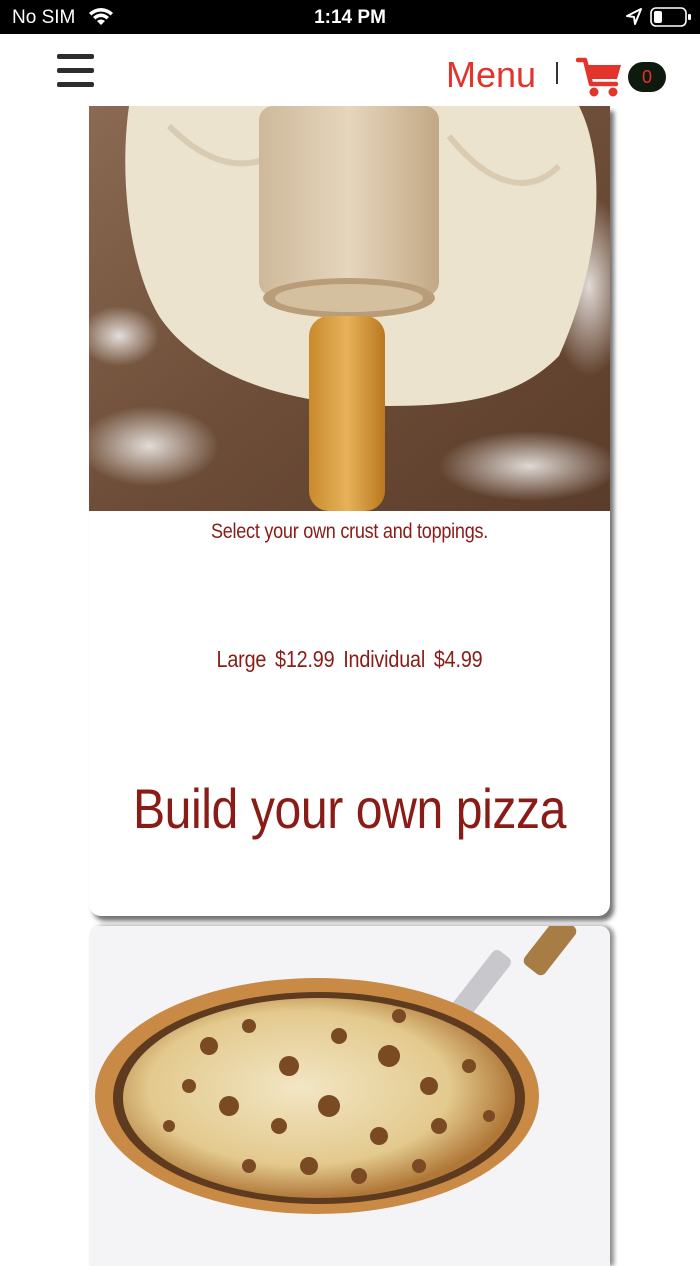 The width and height of the screenshot is (700, 1266). I want to click on shopping-cart-icon, so click(598, 77).